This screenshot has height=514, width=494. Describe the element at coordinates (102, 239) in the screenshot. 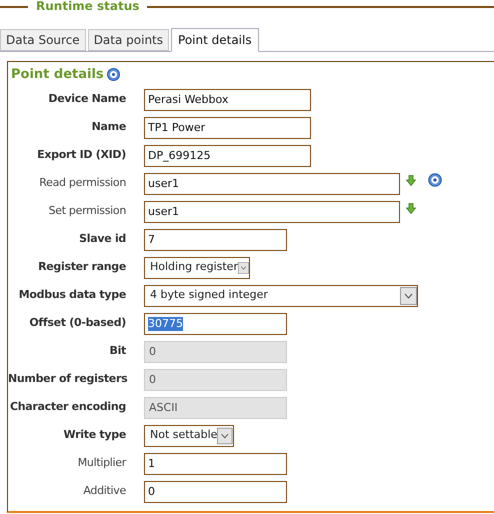

I see `field-label: Slave id` at that location.